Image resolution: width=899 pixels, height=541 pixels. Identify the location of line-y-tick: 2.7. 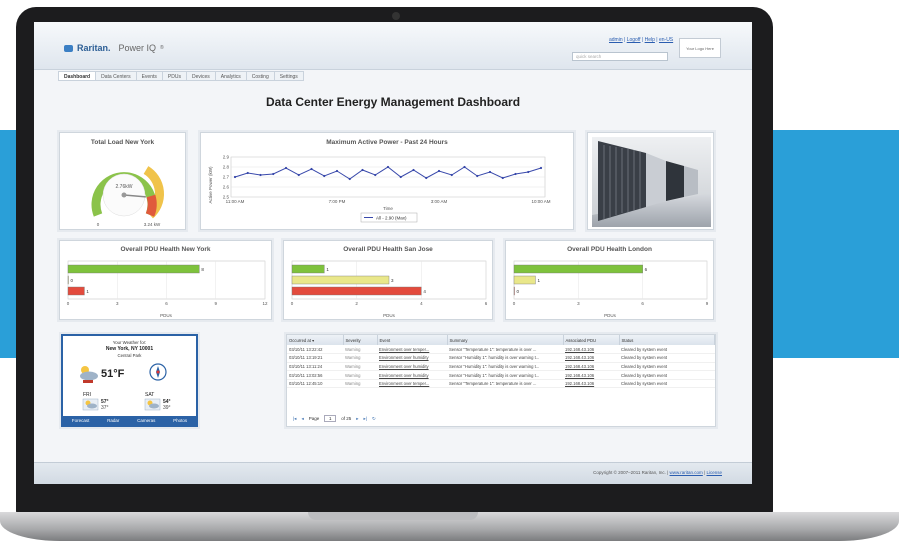
(226, 177).